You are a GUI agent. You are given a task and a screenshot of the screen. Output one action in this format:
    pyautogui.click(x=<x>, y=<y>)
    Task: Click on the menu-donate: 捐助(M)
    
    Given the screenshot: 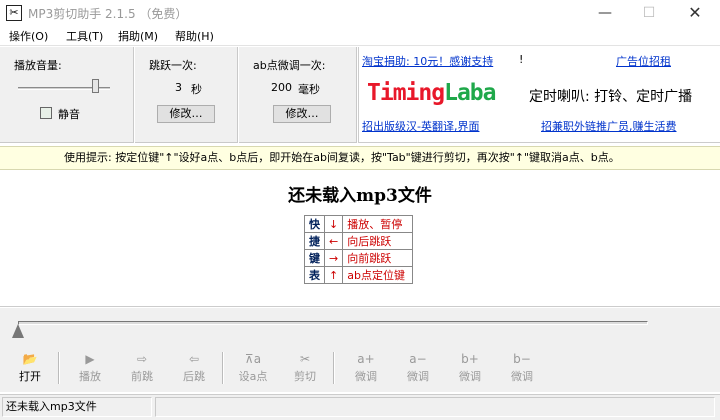 What is the action you would take?
    pyautogui.click(x=138, y=36)
    